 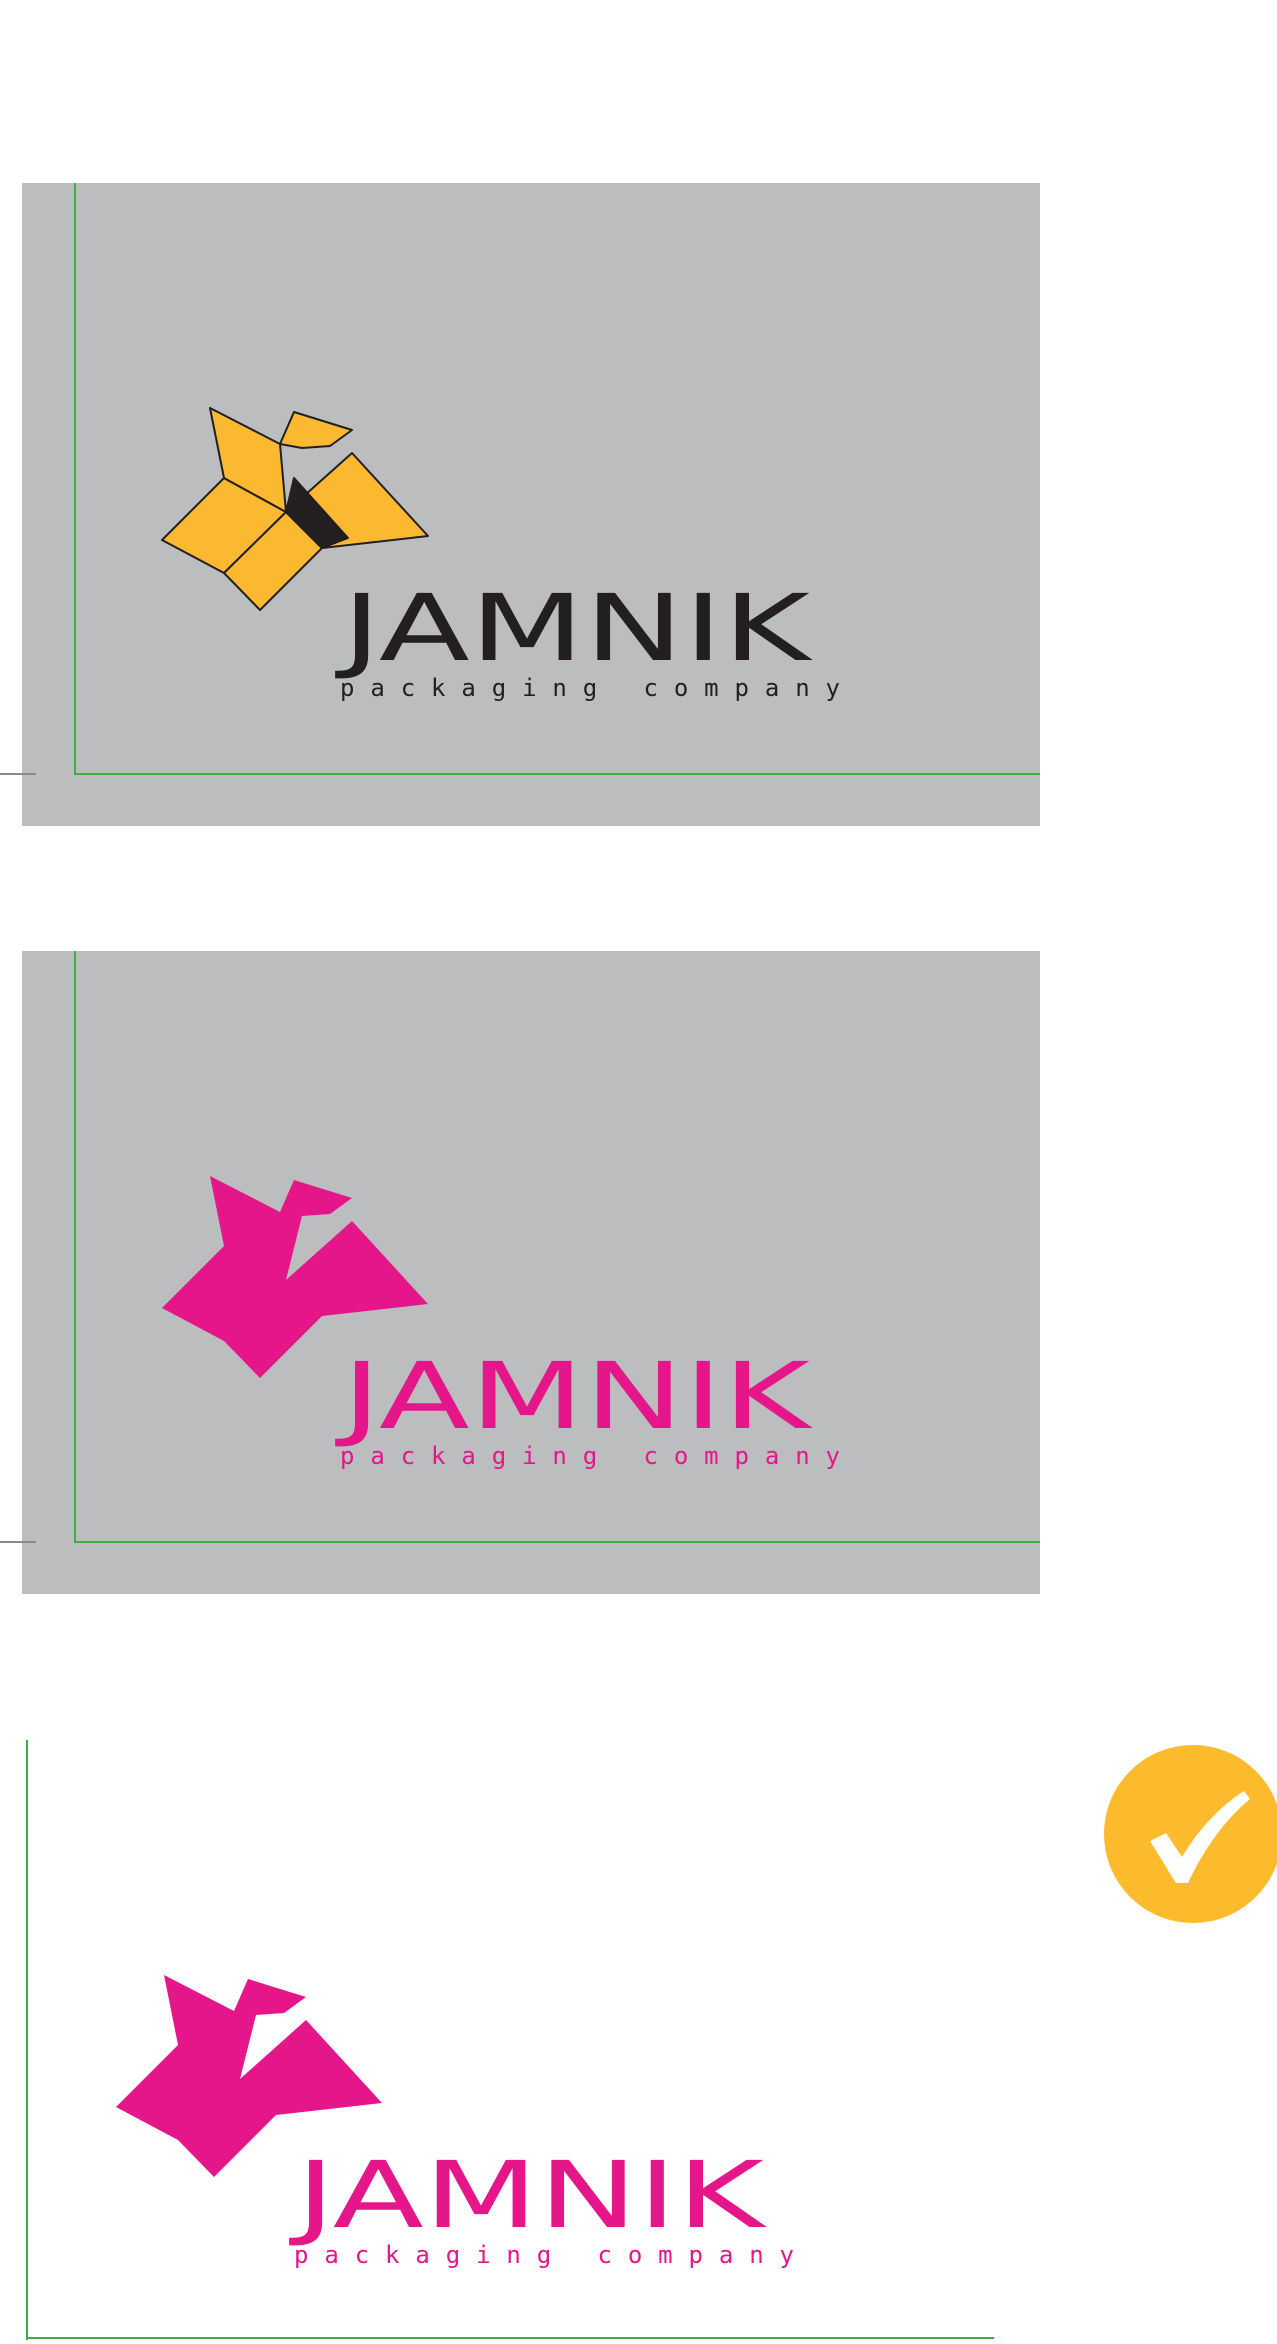 I want to click on jamnik-logo-full-color: JAMNIK packaging company, so click(x=511, y=554).